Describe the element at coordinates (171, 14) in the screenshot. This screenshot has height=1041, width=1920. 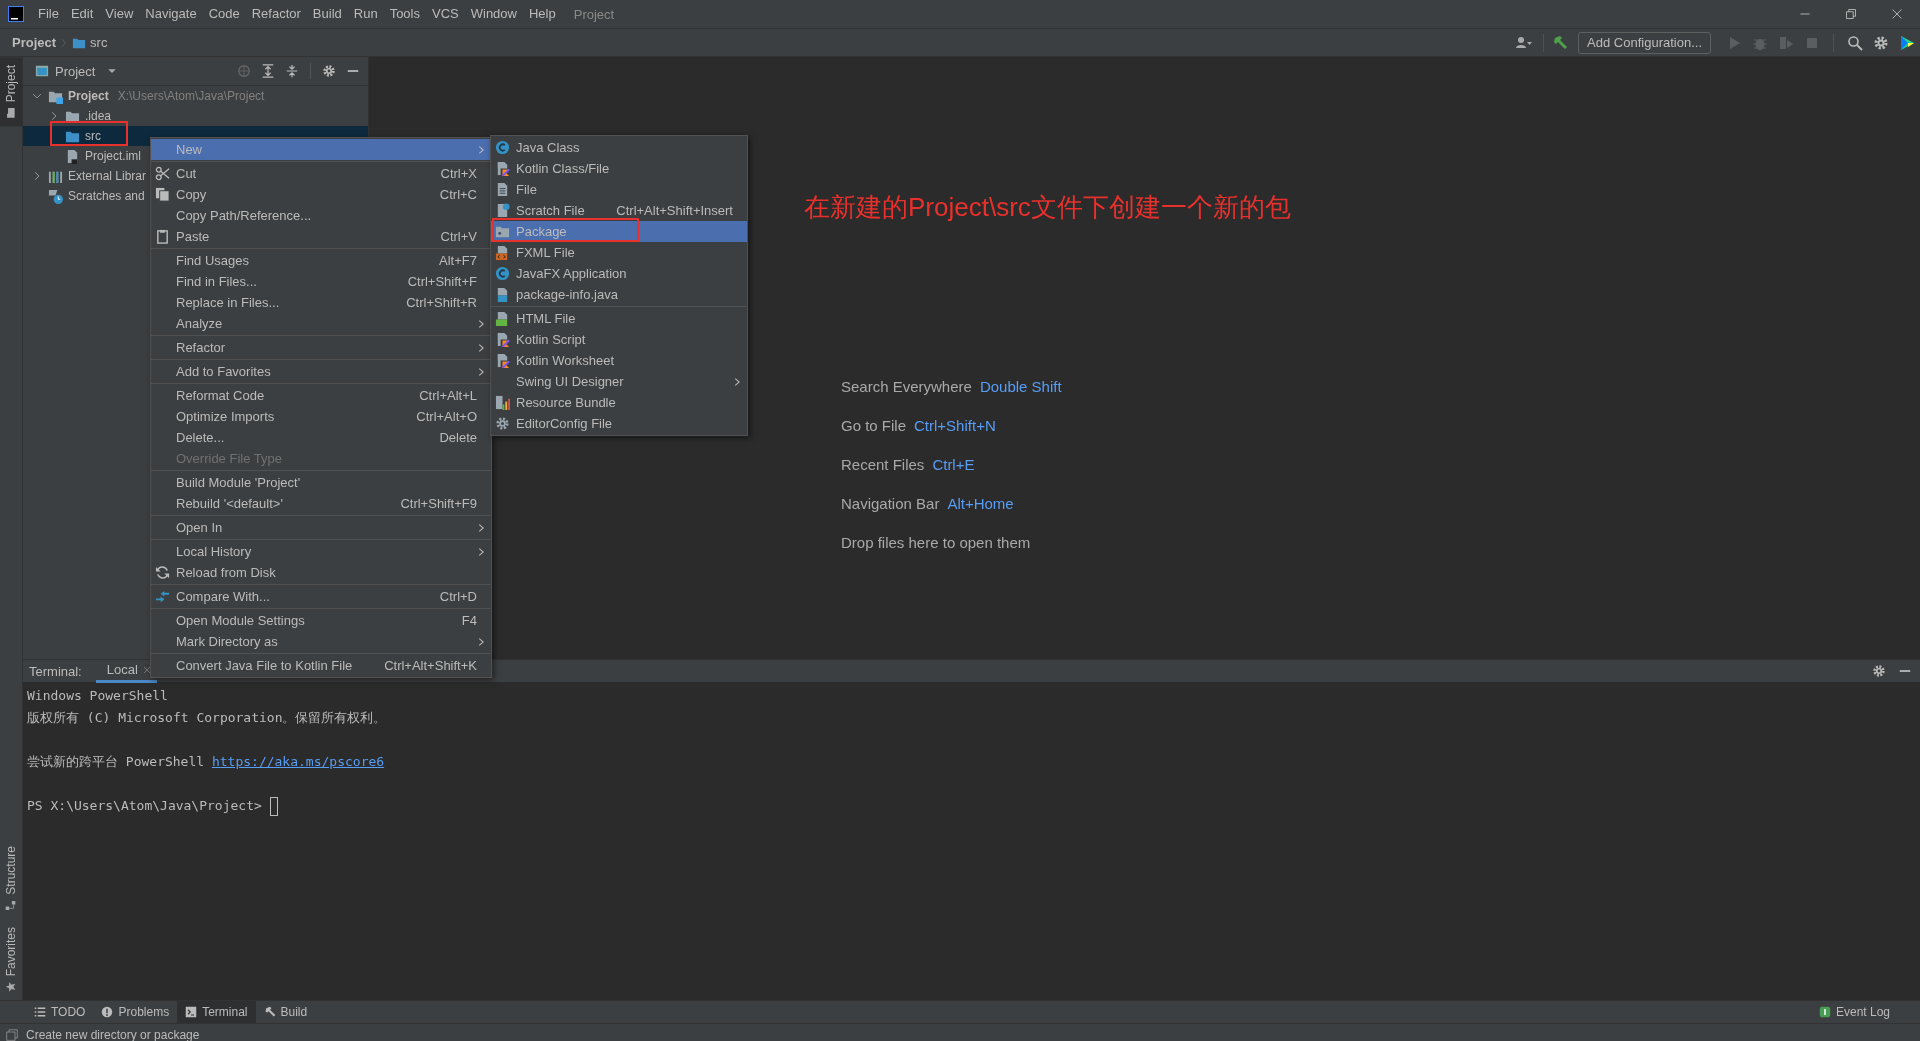
I see `menu-bar-item: Navigate` at that location.